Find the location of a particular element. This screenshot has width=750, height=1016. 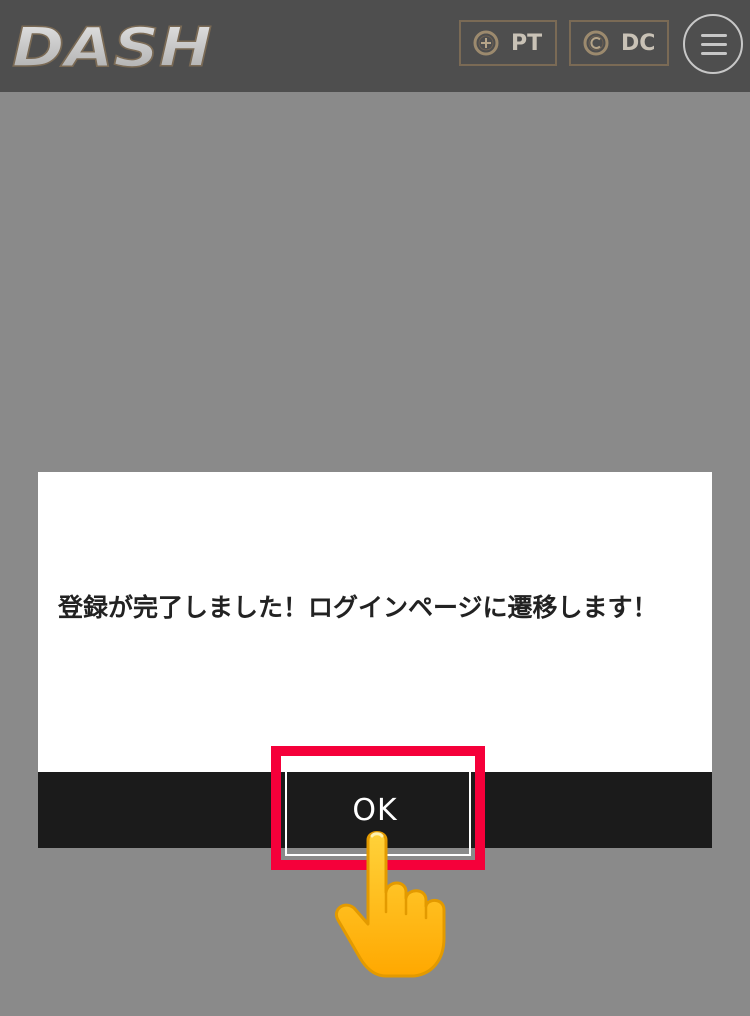

dash-logo: DASH is located at coordinates (115, 45).